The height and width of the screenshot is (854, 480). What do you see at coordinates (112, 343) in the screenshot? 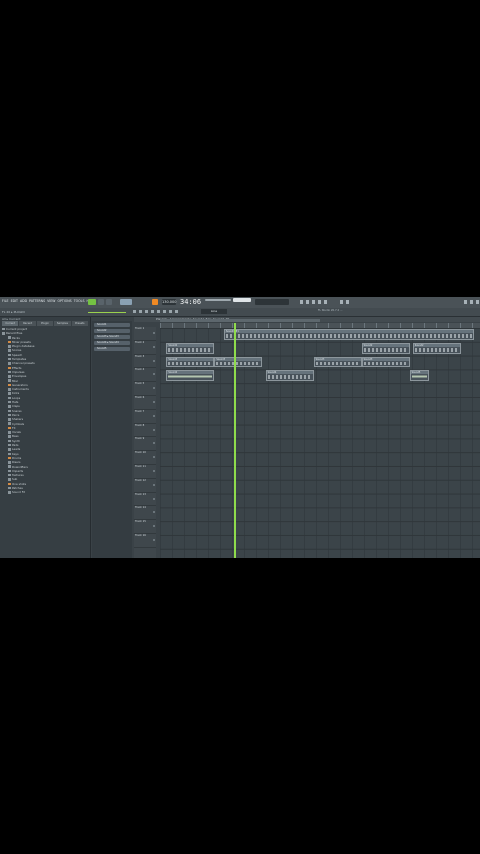
I see `channel-button: Sound4 ▸ Sound4` at bounding box center [112, 343].